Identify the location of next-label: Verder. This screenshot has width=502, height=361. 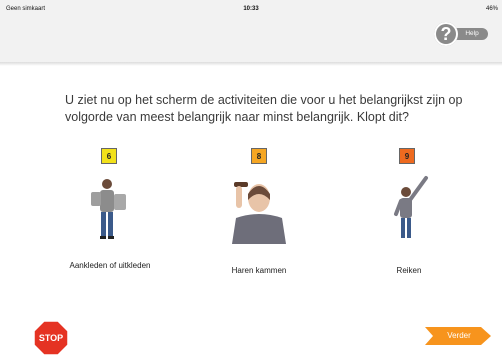
(459, 335).